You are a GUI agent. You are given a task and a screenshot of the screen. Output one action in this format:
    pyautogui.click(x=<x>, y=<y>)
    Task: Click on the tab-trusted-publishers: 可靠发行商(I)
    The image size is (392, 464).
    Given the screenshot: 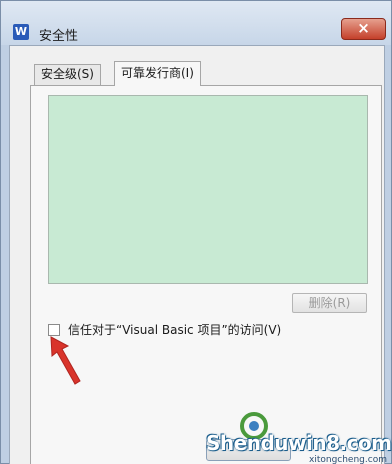 What is the action you would take?
    pyautogui.click(x=157, y=73)
    